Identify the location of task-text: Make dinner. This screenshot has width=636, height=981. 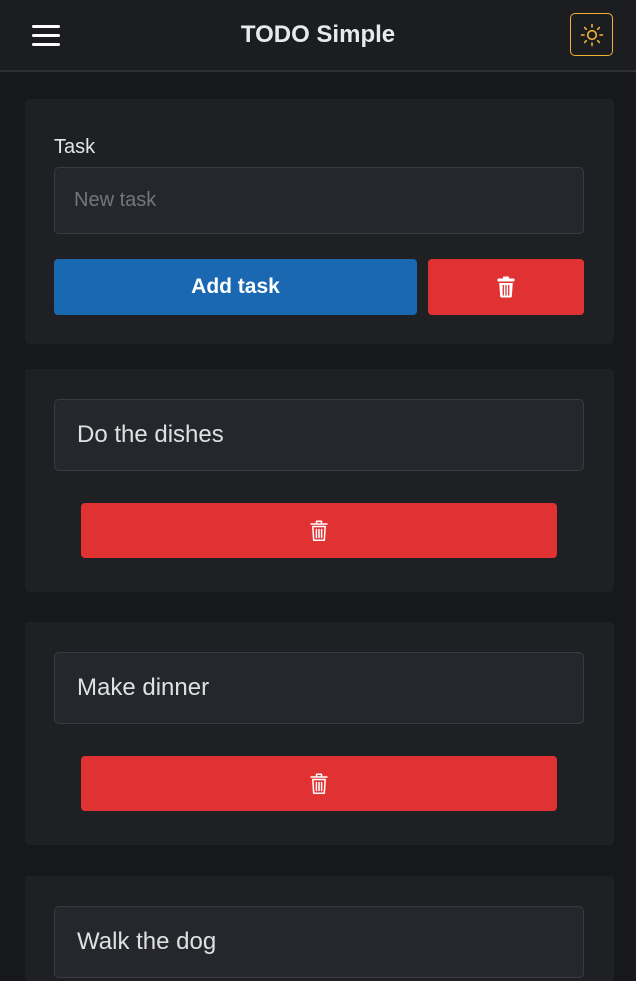
(319, 688).